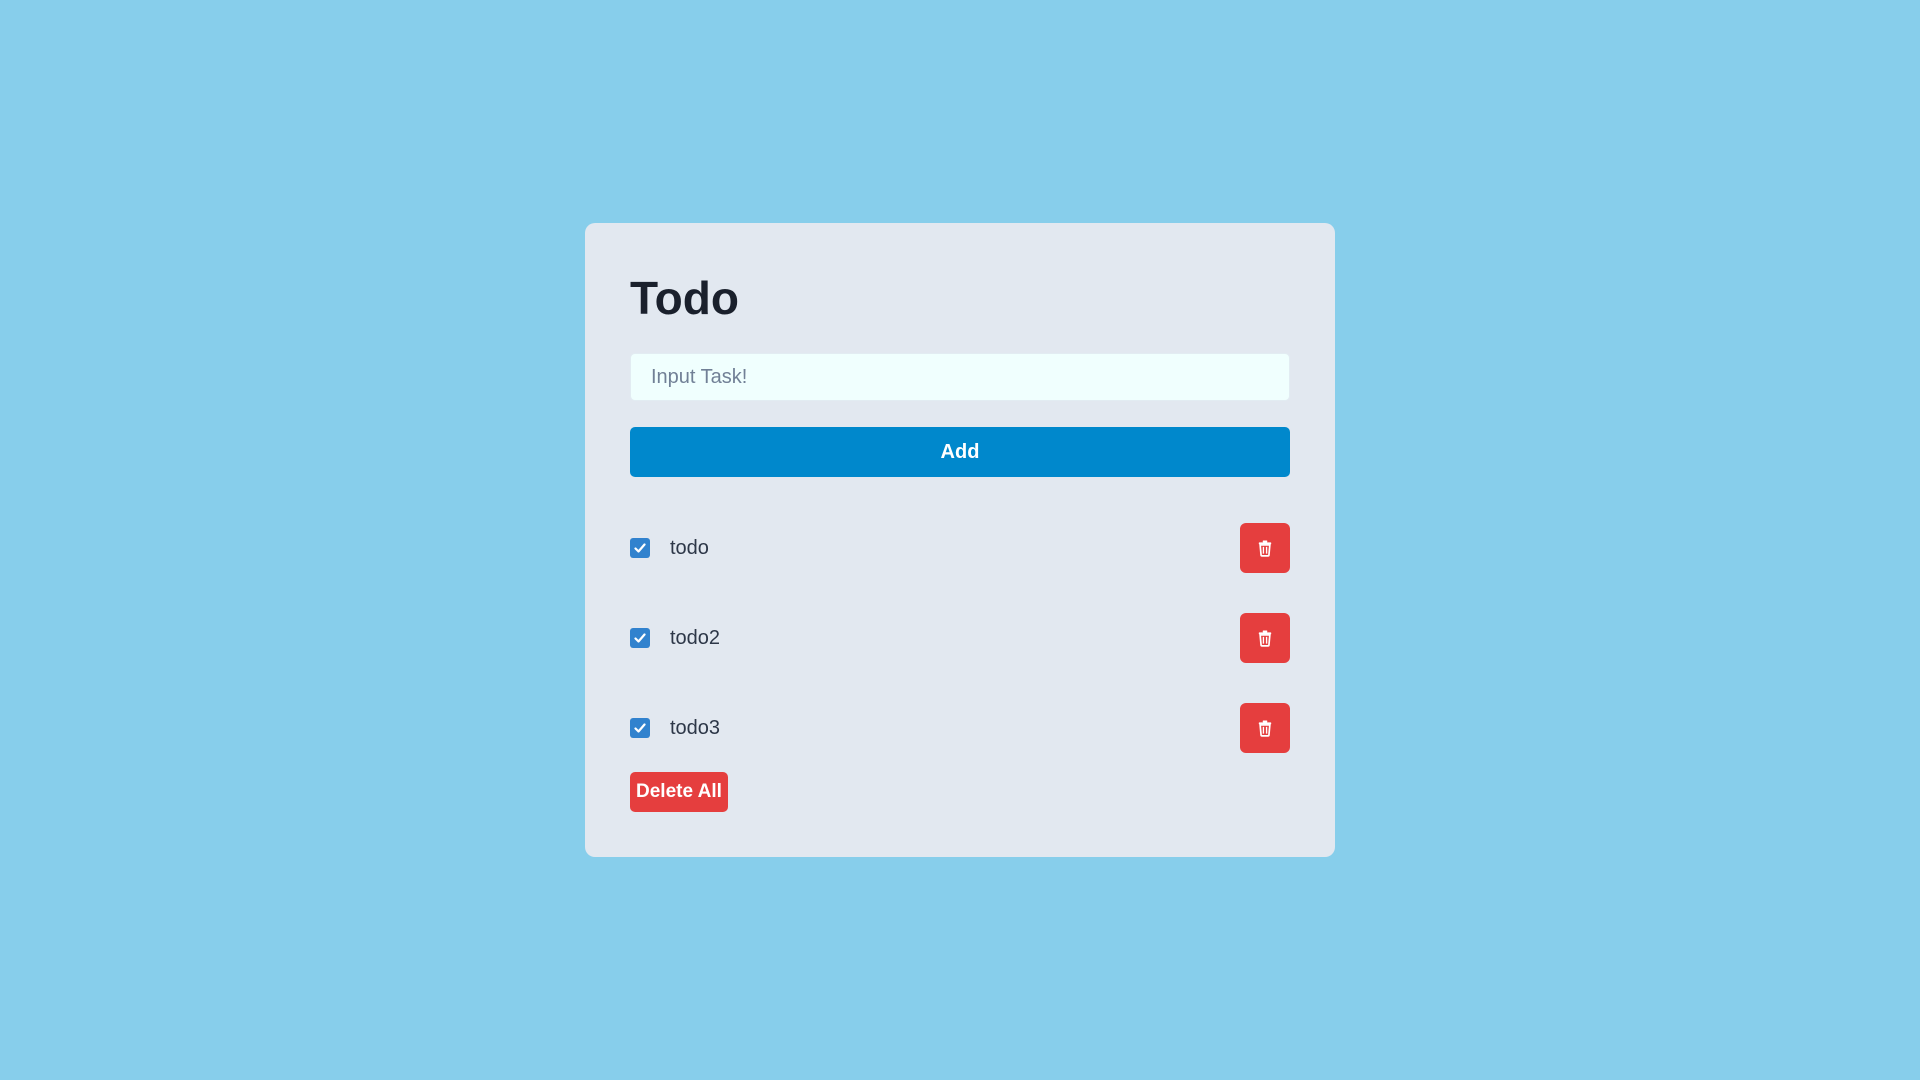 This screenshot has width=1920, height=1080. Describe the element at coordinates (960, 548) in the screenshot. I see `todo-item: todo` at that location.